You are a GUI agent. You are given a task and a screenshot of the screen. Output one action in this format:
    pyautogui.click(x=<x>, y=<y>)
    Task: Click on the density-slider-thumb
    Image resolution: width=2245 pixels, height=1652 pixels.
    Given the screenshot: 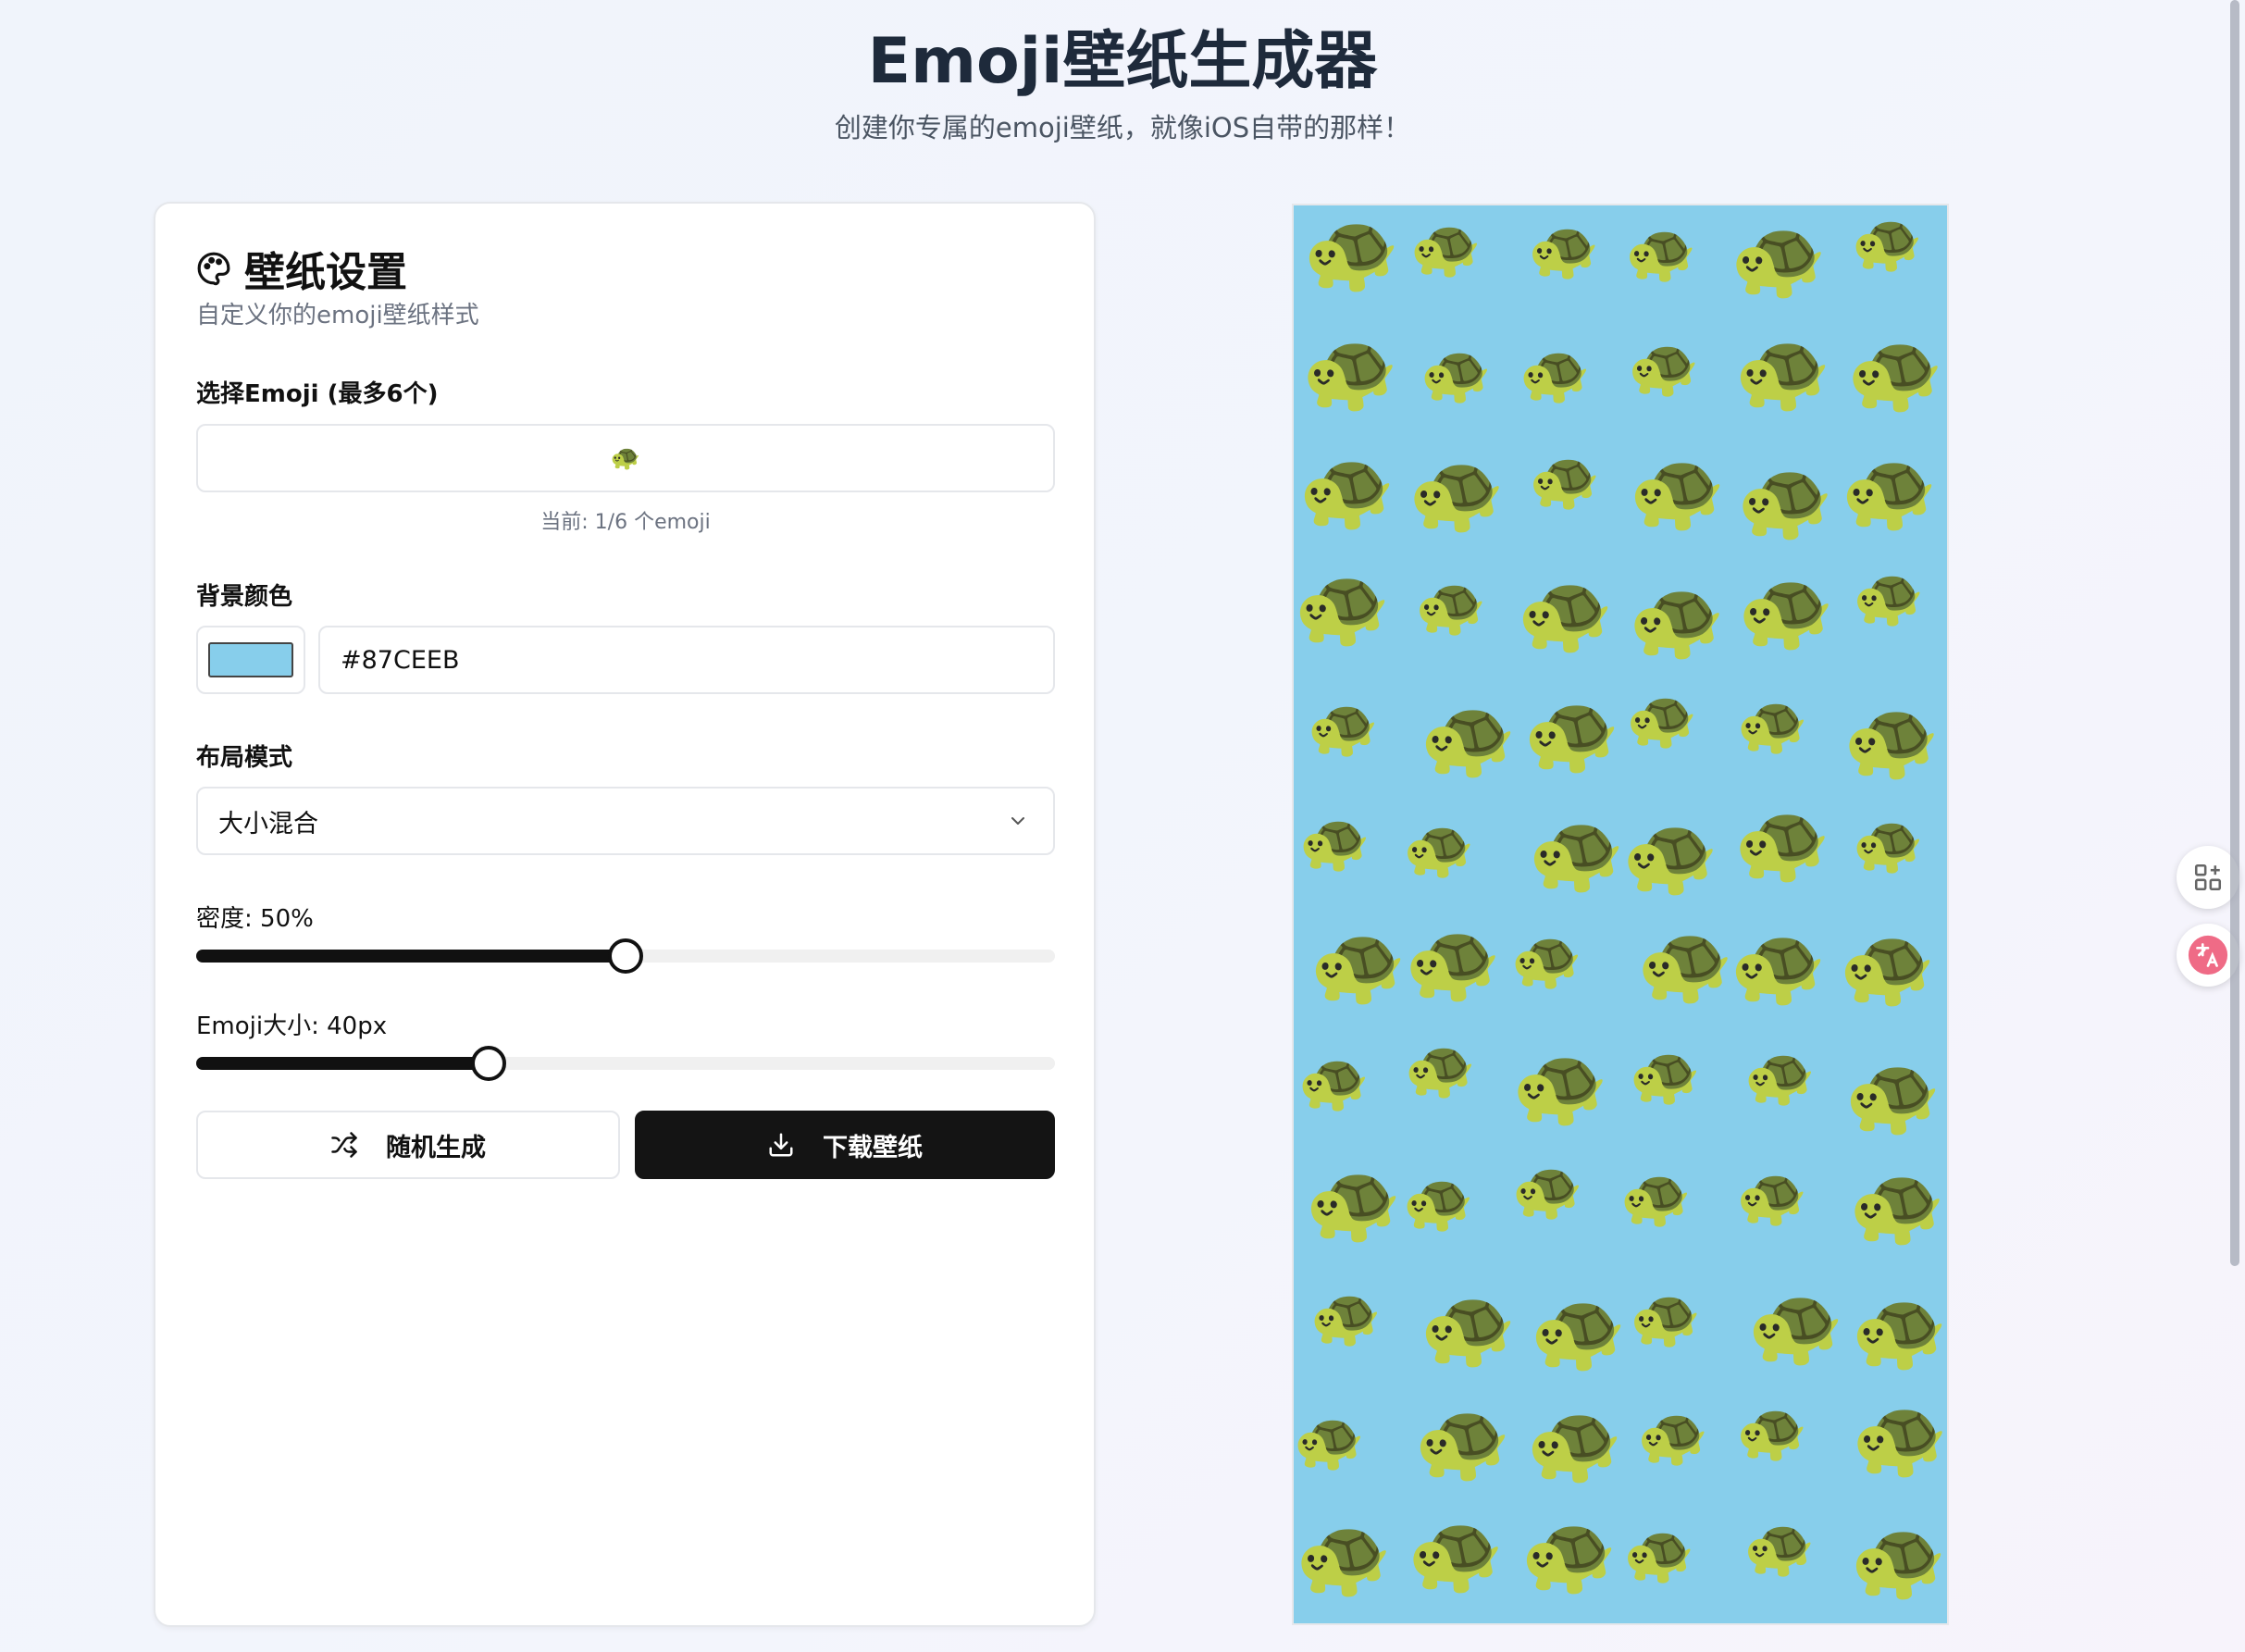 What is the action you would take?
    pyautogui.click(x=625, y=956)
    